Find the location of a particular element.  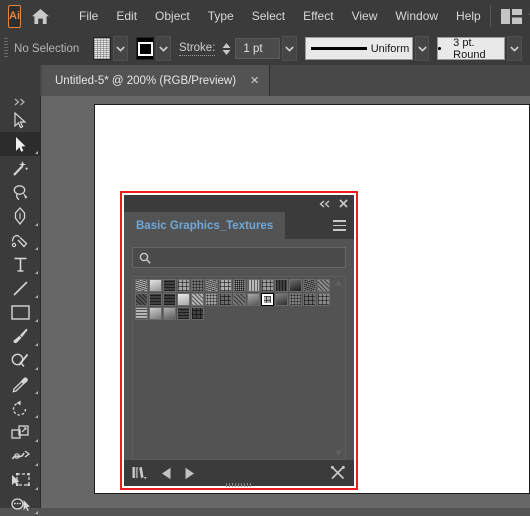

menu-view: View is located at coordinates (365, 16).